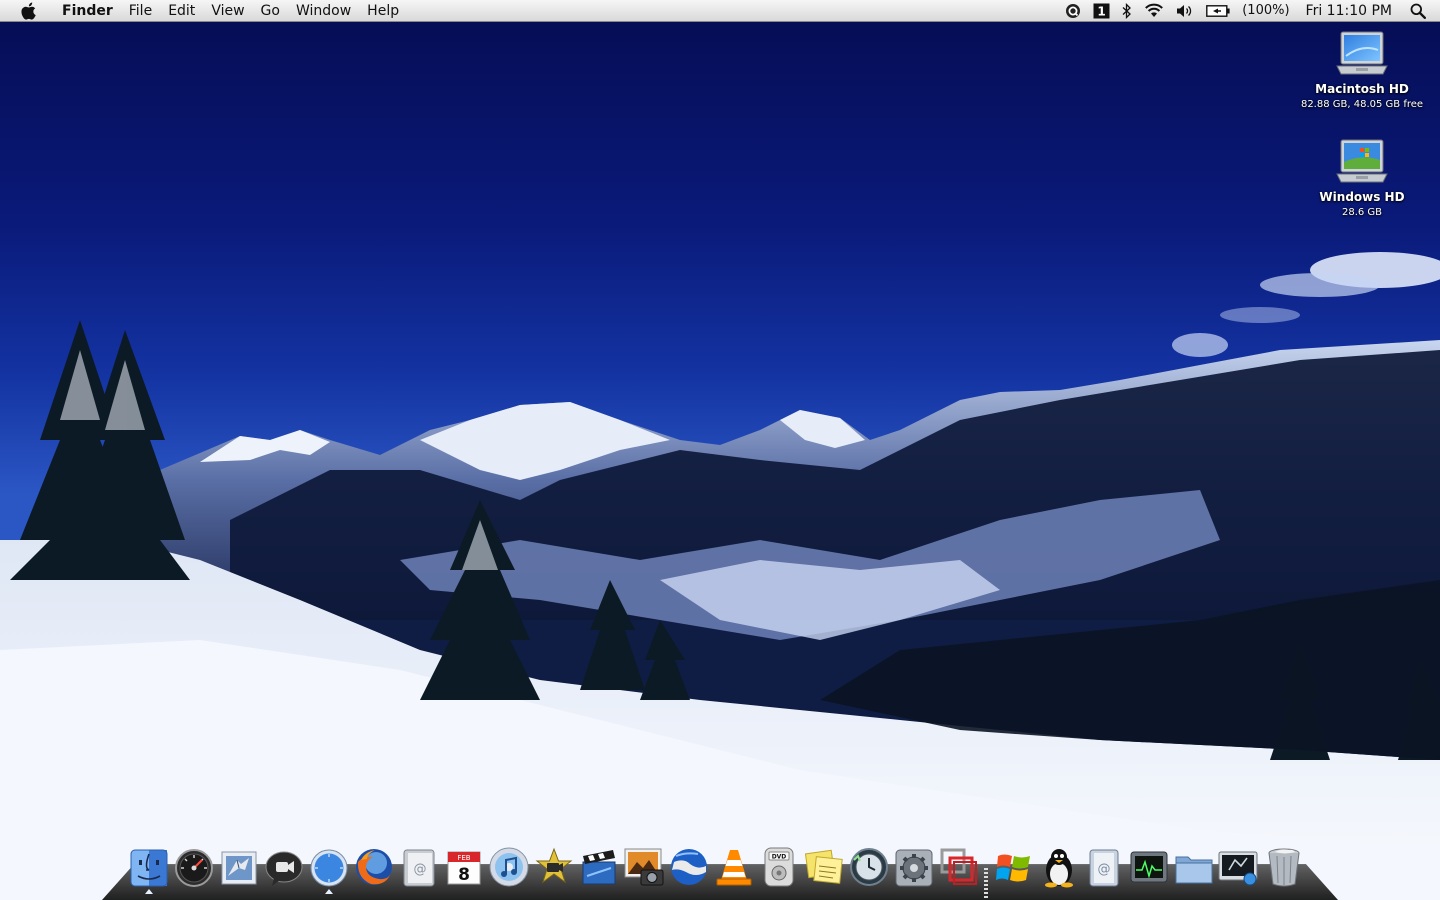  I want to click on menu-go: Go, so click(270, 11).